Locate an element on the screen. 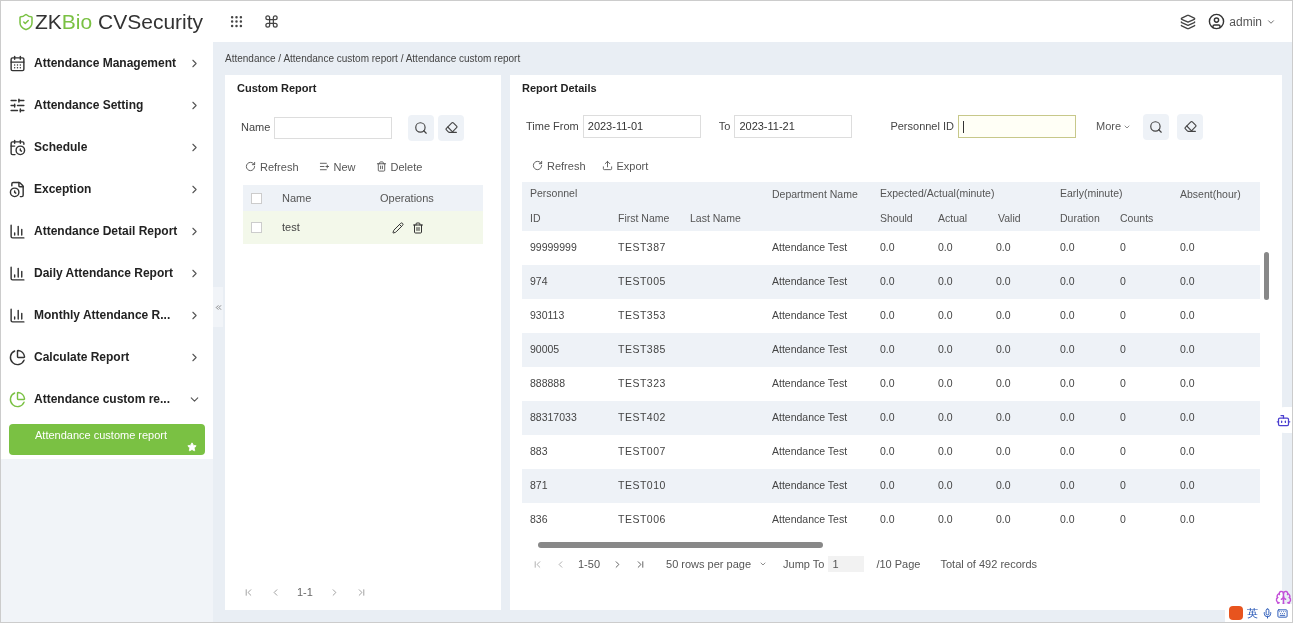  table-row: 930113 TEST353 Attendance Test 0.0 0.0 0.0 0.0 0 0.0 is located at coordinates (891, 316).